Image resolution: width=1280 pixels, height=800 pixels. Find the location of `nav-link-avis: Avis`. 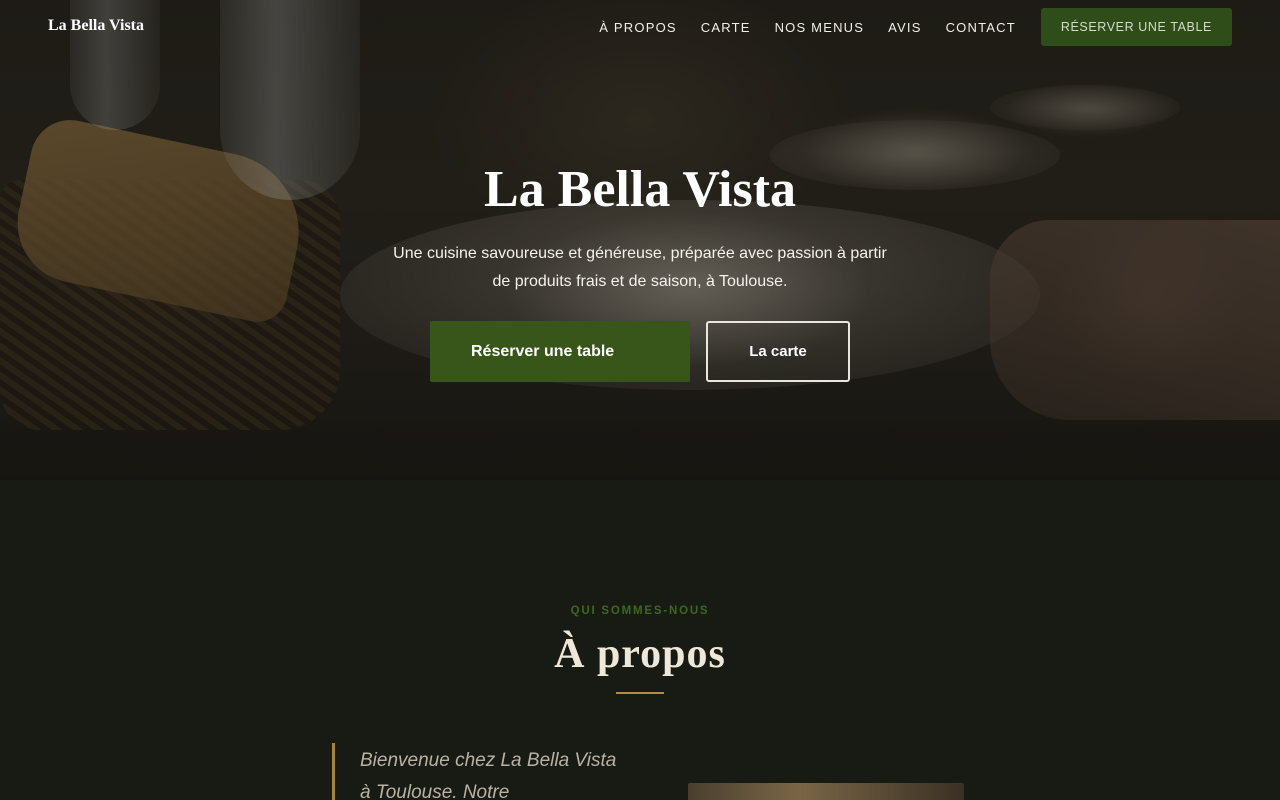

nav-link-avis: Avis is located at coordinates (904, 27).